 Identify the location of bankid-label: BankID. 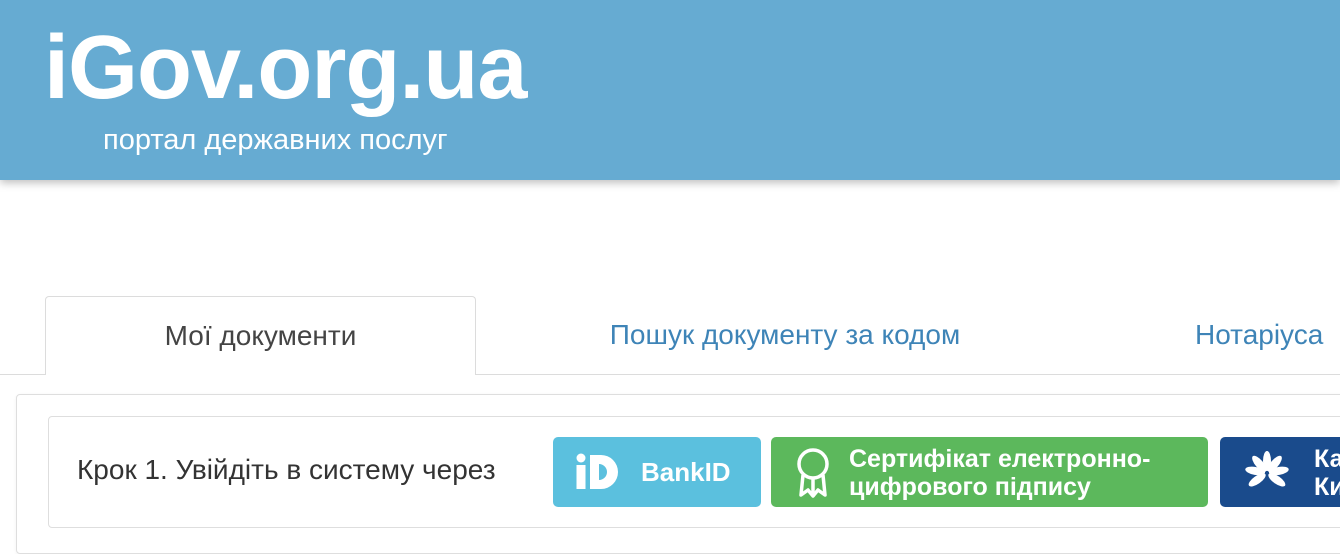
(686, 472).